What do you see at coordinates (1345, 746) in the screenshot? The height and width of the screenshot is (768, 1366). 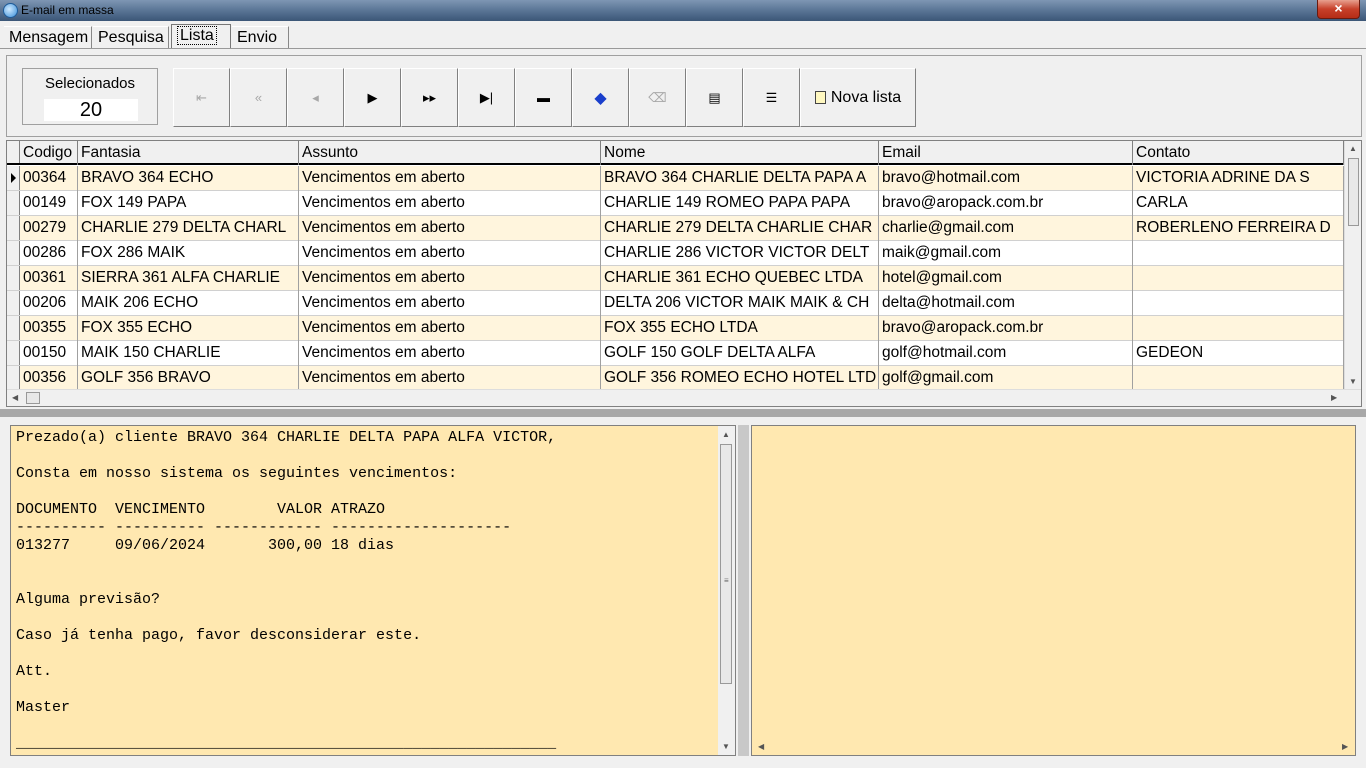 I see `attachment-scroll-right-icon: ▶` at bounding box center [1345, 746].